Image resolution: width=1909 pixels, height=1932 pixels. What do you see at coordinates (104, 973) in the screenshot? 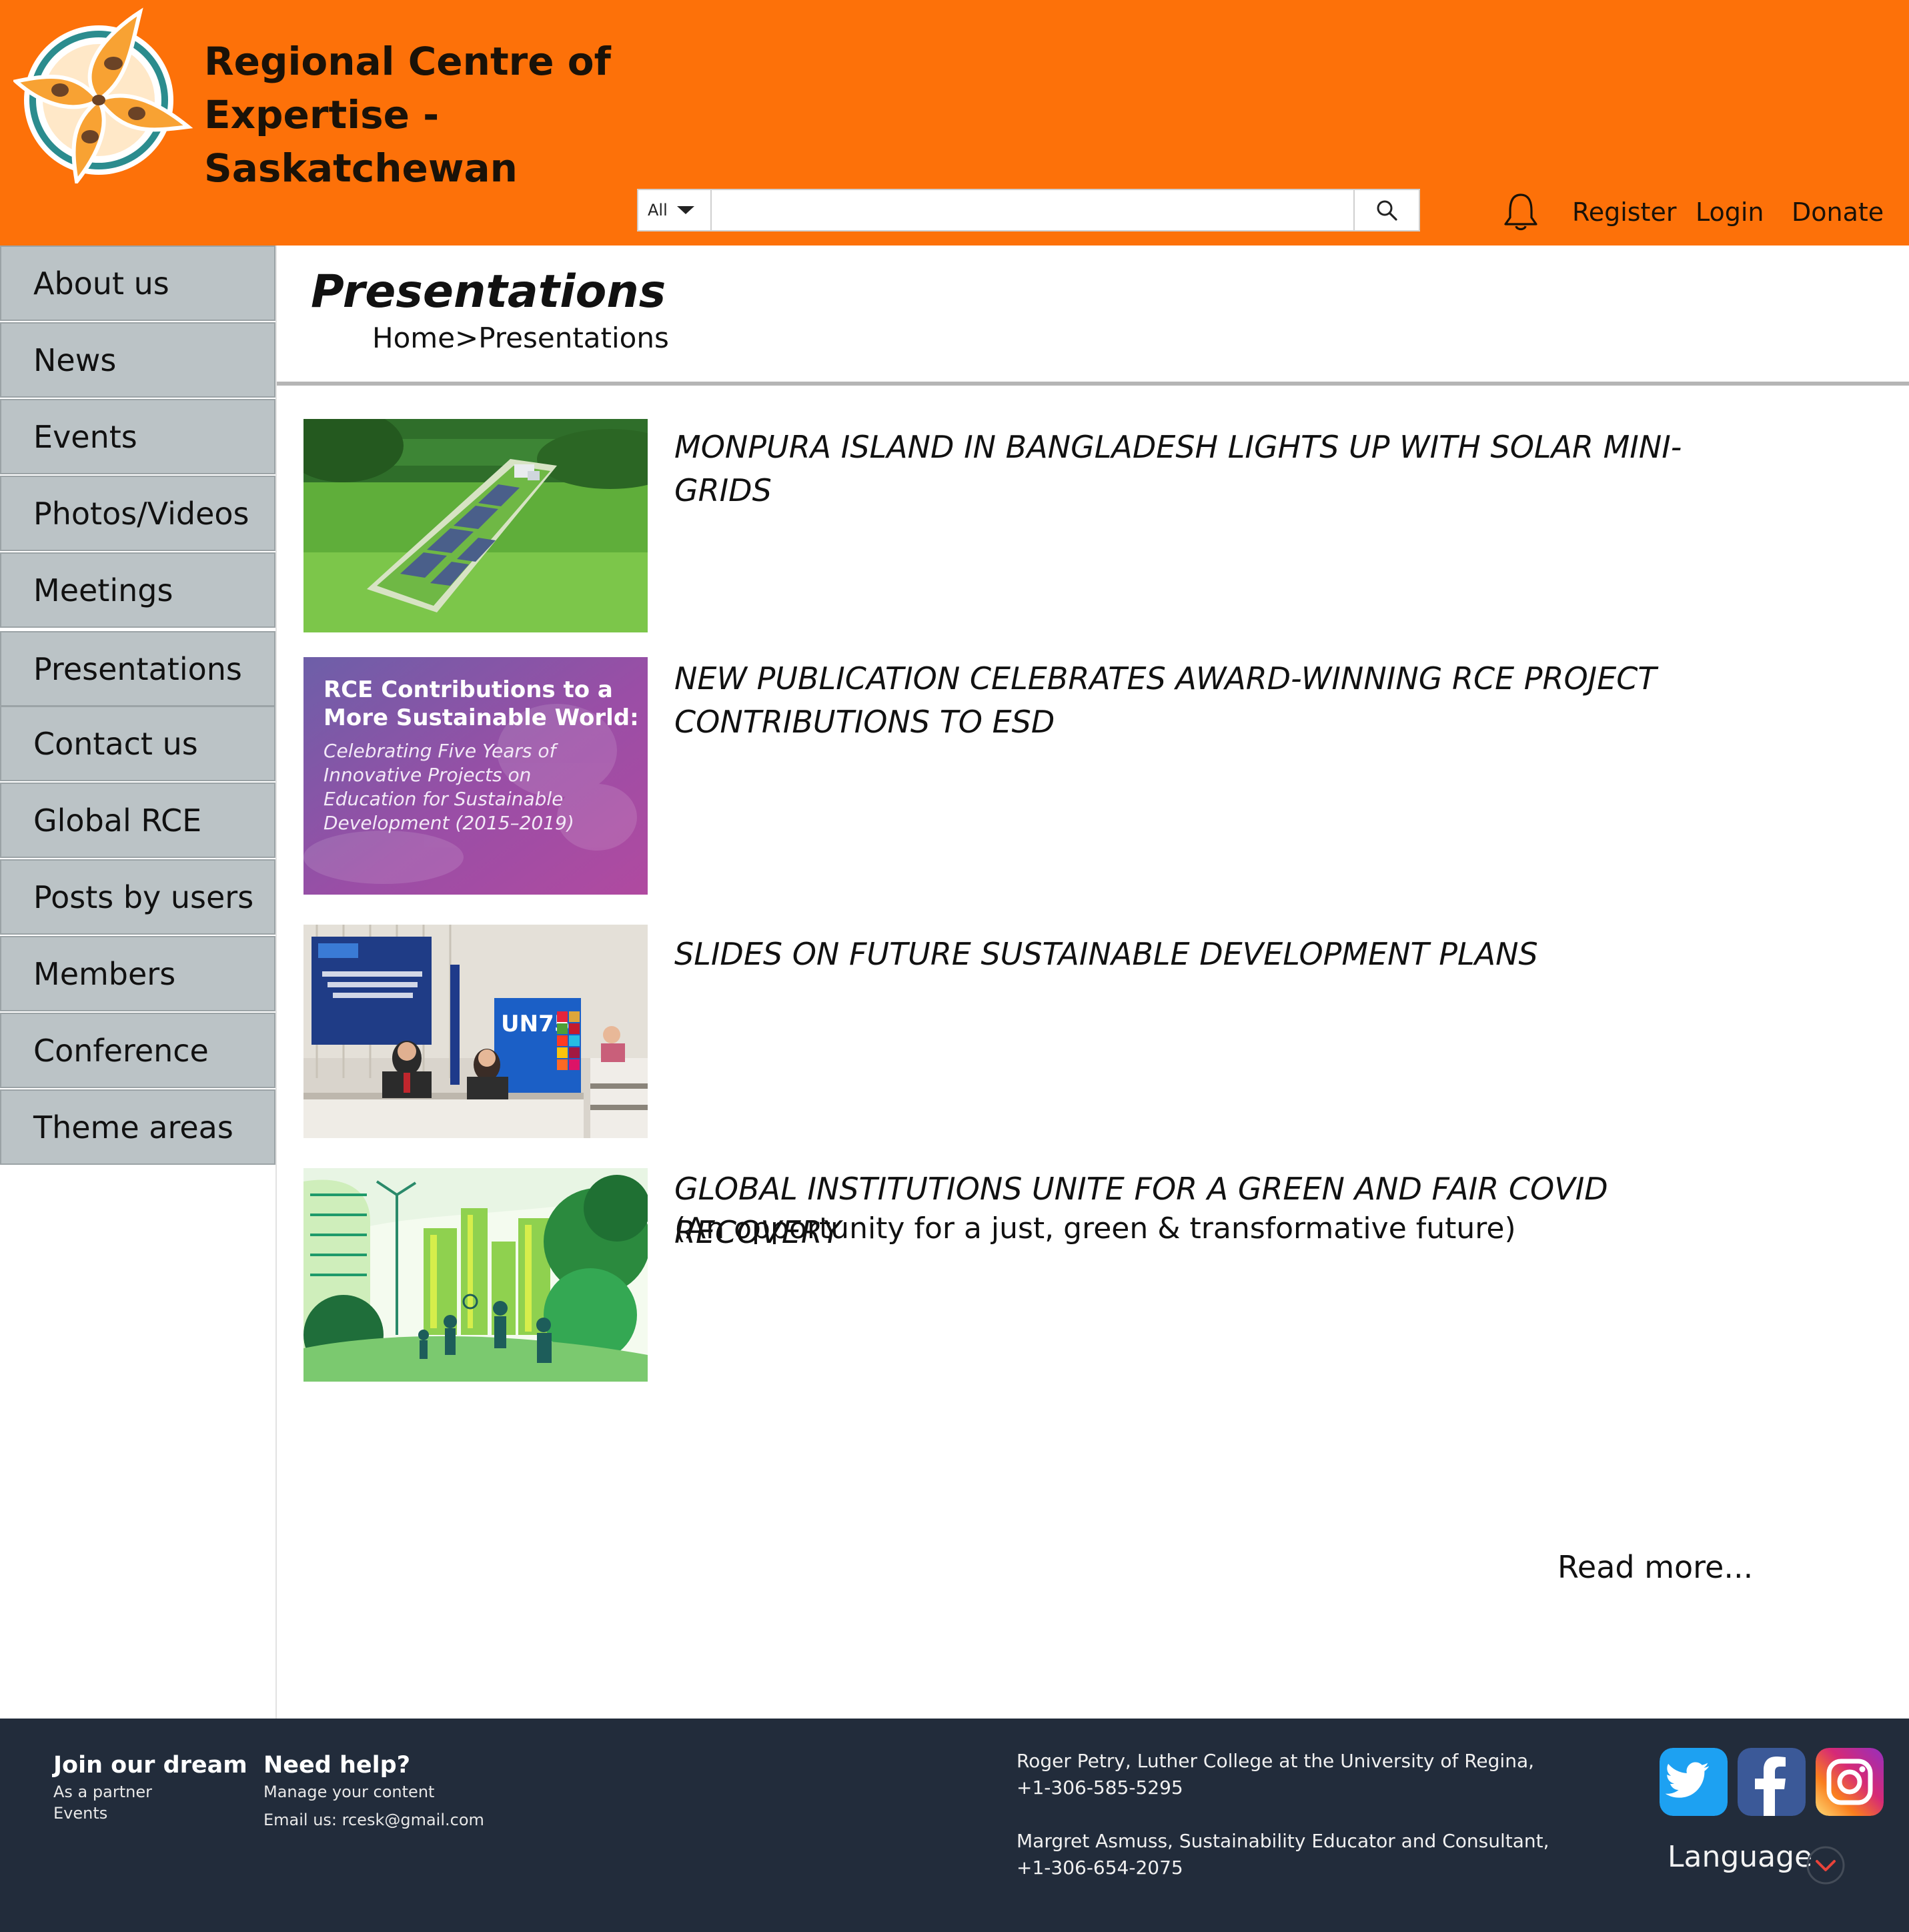
I see `sidebar-item-label: Members` at bounding box center [104, 973].